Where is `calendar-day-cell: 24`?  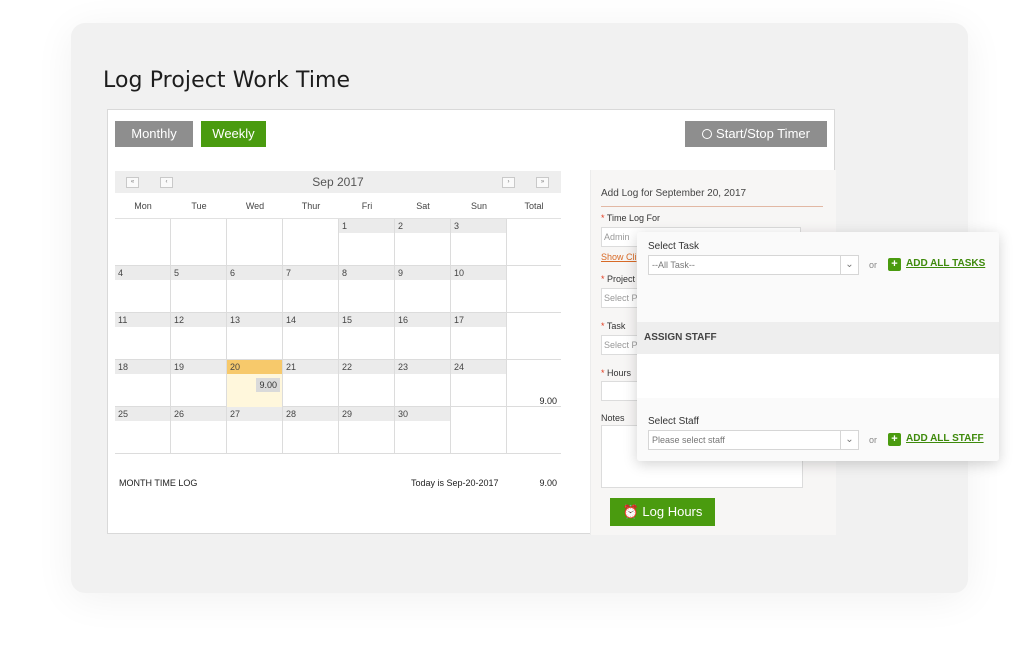 calendar-day-cell: 24 is located at coordinates (479, 383).